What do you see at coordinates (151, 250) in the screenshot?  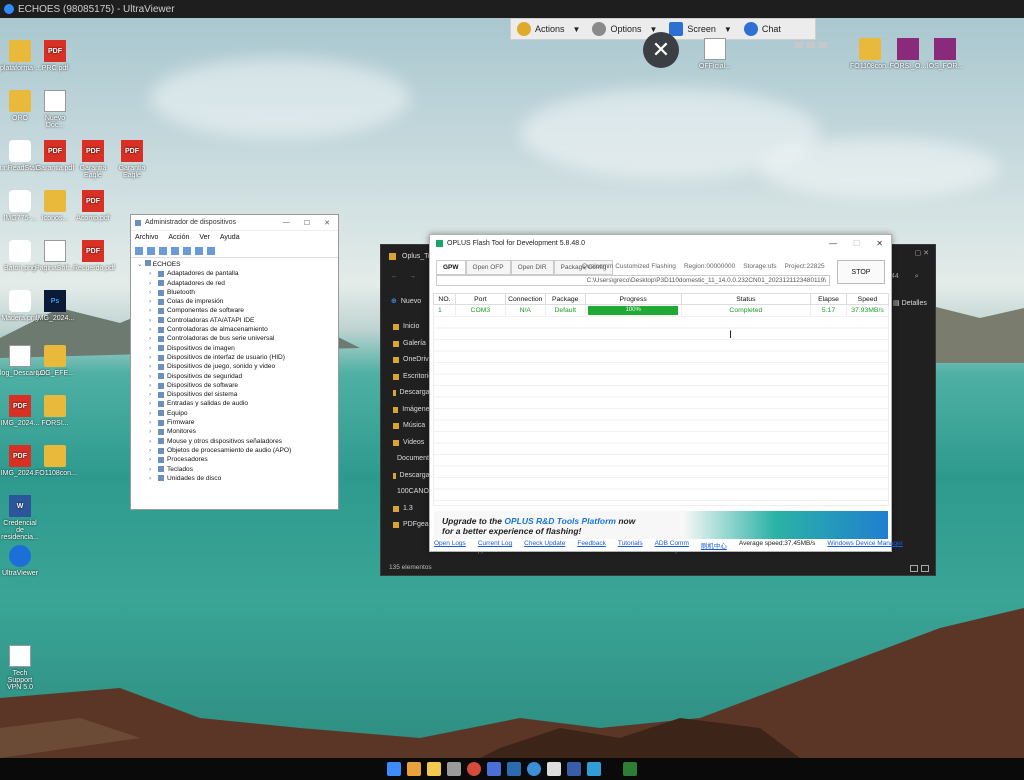 I see `forward-icon` at bounding box center [151, 250].